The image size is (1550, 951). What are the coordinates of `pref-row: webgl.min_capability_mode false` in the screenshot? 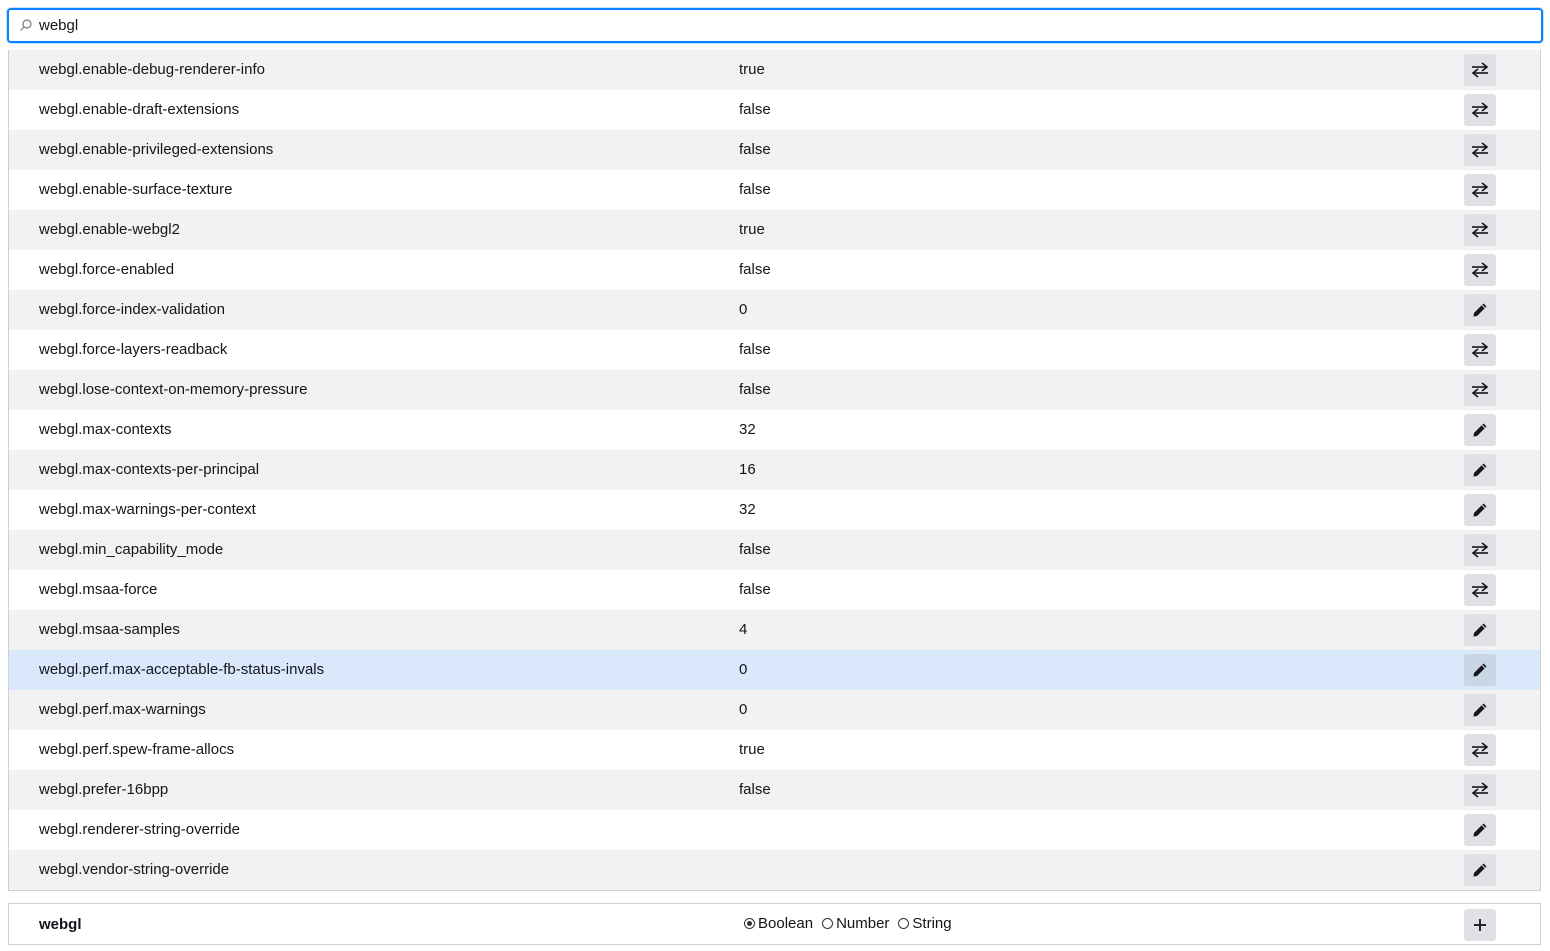 It's located at (774, 550).